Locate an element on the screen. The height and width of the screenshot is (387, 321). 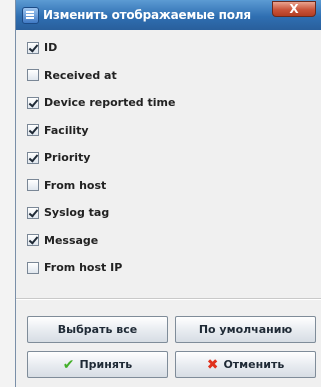
field-label: Syslog tag is located at coordinates (77, 213).